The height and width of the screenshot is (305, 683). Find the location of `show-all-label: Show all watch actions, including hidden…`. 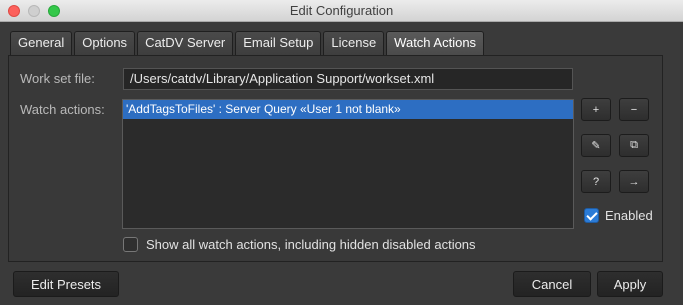

show-all-label: Show all watch actions, including hidden… is located at coordinates (311, 244).